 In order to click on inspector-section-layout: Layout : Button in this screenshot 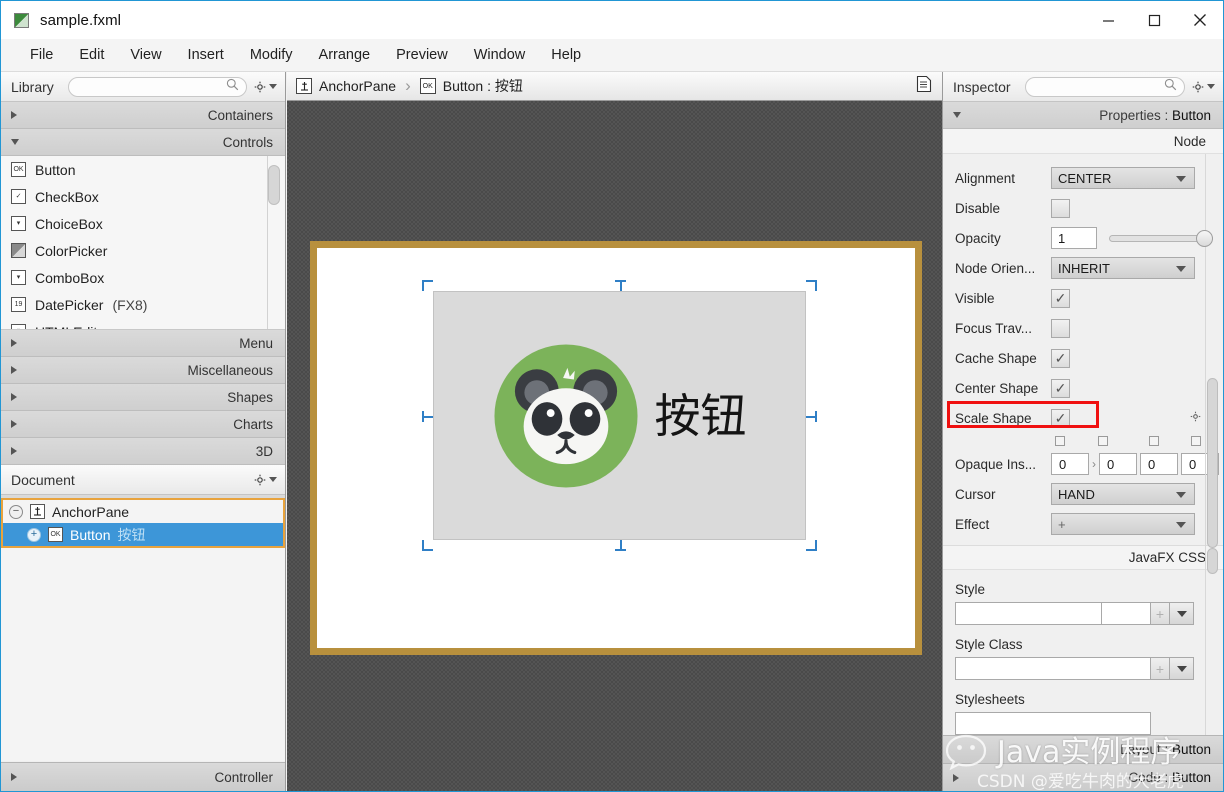, I will do `click(1083, 749)`.